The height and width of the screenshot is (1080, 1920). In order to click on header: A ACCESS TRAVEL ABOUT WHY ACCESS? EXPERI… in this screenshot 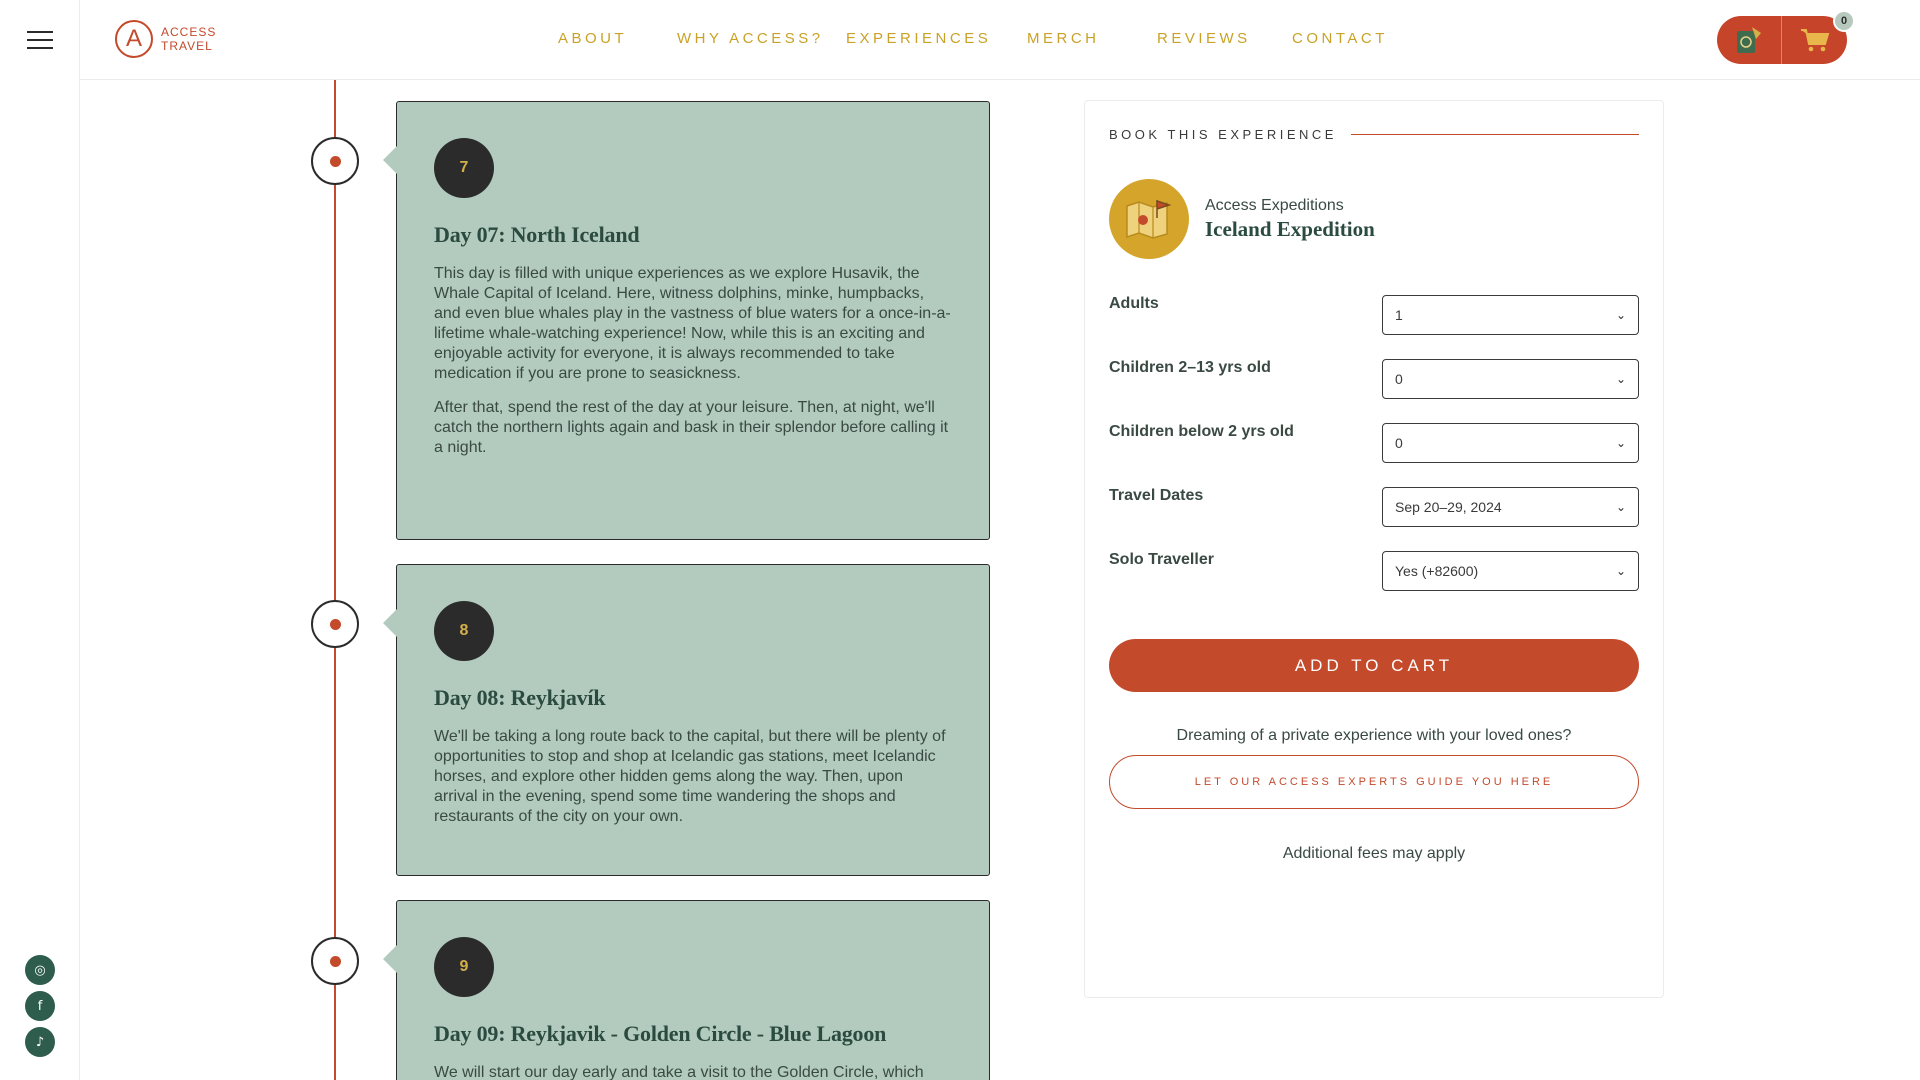, I will do `click(1000, 40)`.